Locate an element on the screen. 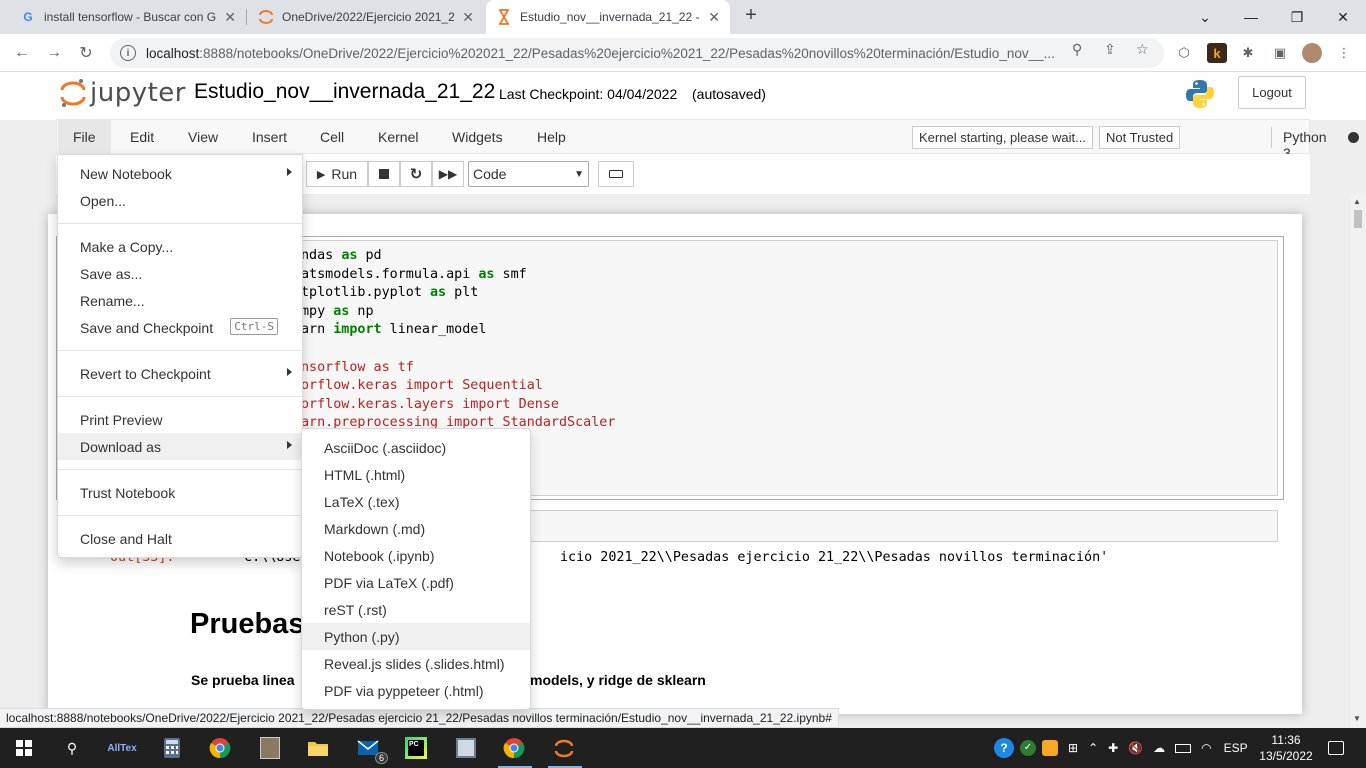 This screenshot has height=768, width=1366. back-arrow-icon: ← is located at coordinates (22, 53).